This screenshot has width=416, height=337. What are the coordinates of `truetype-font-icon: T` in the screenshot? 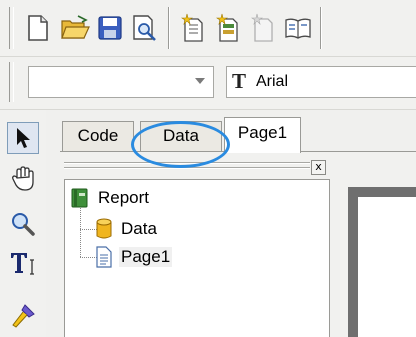 It's located at (239, 81).